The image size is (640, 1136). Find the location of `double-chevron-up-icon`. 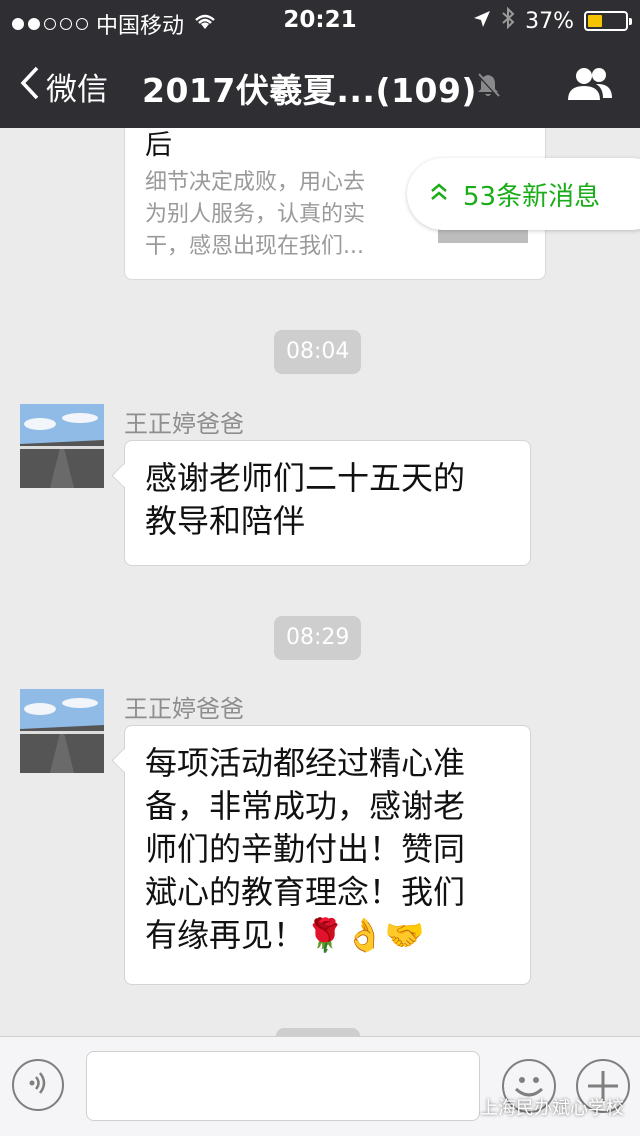

double-chevron-up-icon is located at coordinates (439, 194).